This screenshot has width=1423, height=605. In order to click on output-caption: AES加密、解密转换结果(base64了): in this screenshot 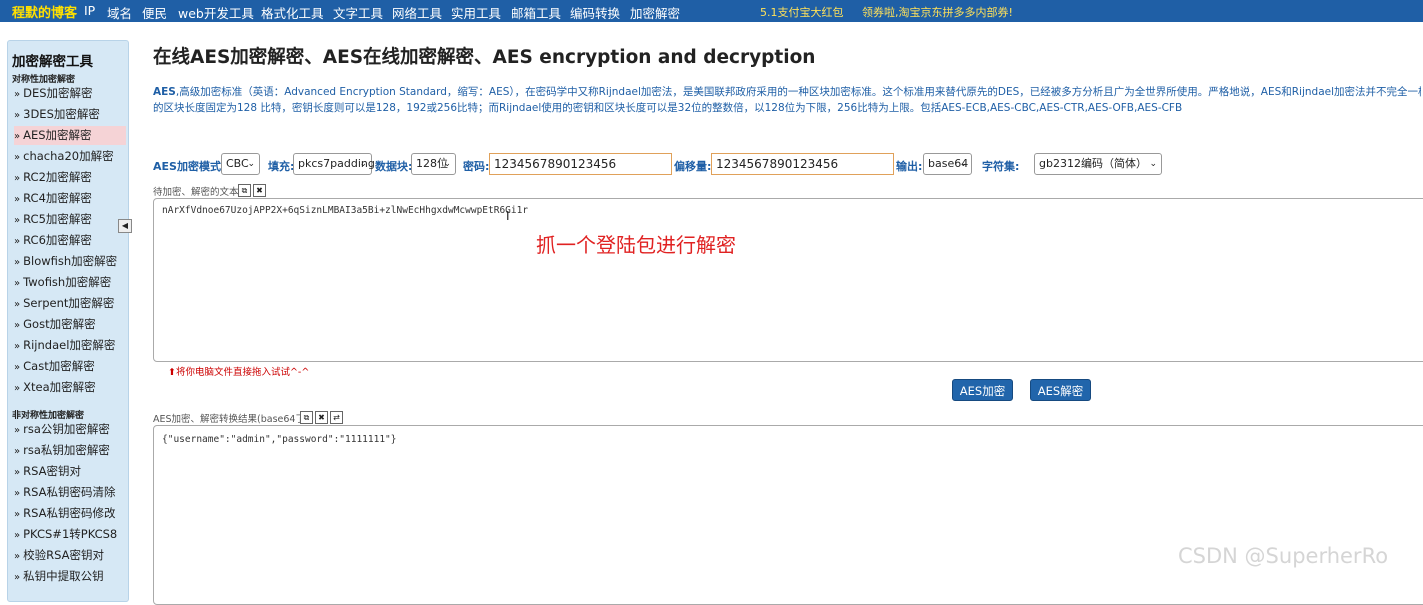, I will do `click(232, 419)`.